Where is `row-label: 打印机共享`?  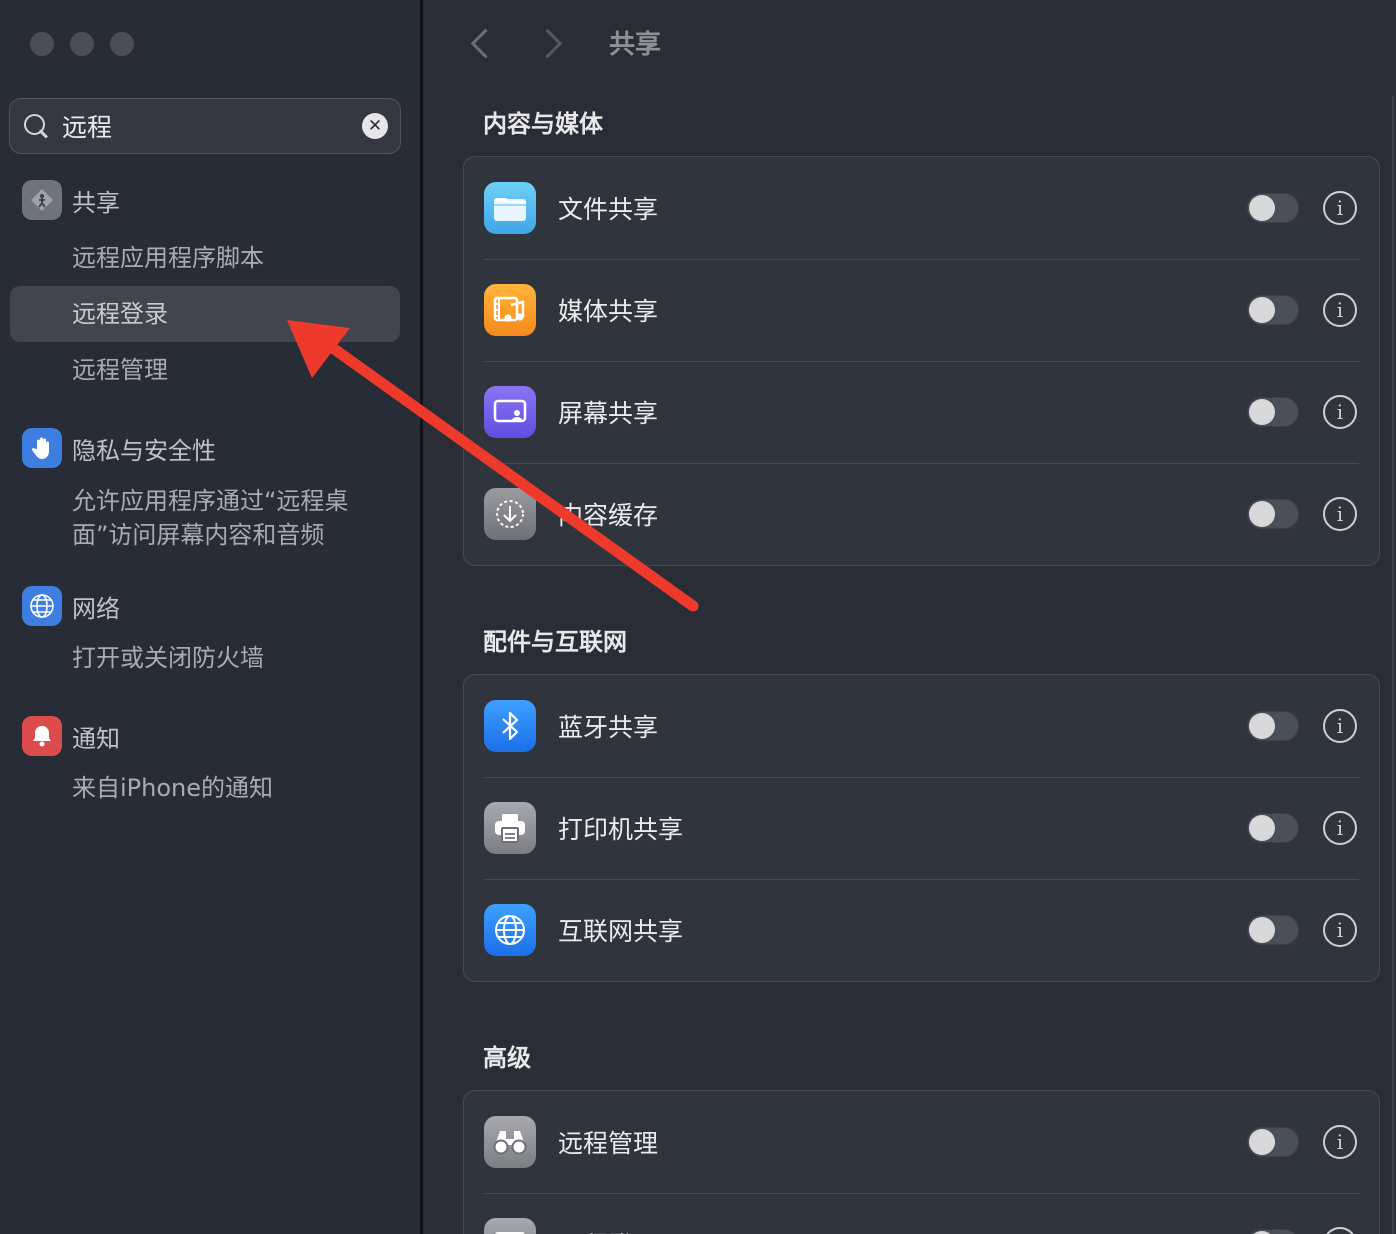 row-label: 打印机共享 is located at coordinates (621, 829).